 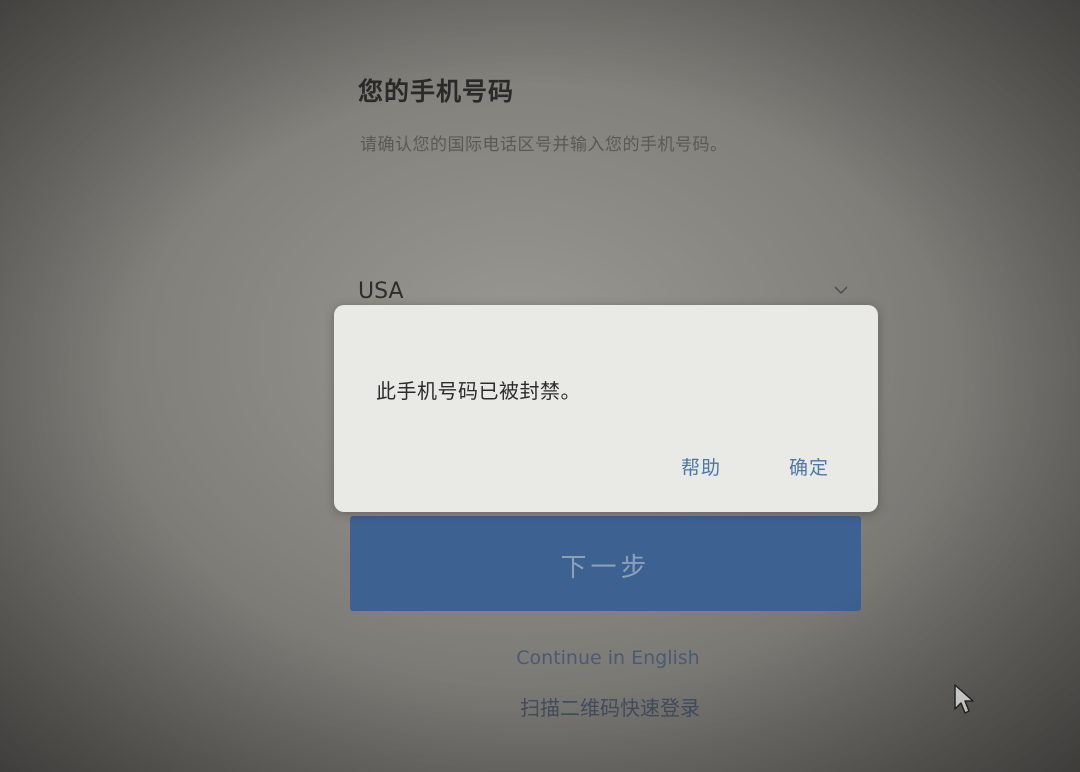 I want to click on continue-in-english-link: Continue in English, so click(x=540, y=658).